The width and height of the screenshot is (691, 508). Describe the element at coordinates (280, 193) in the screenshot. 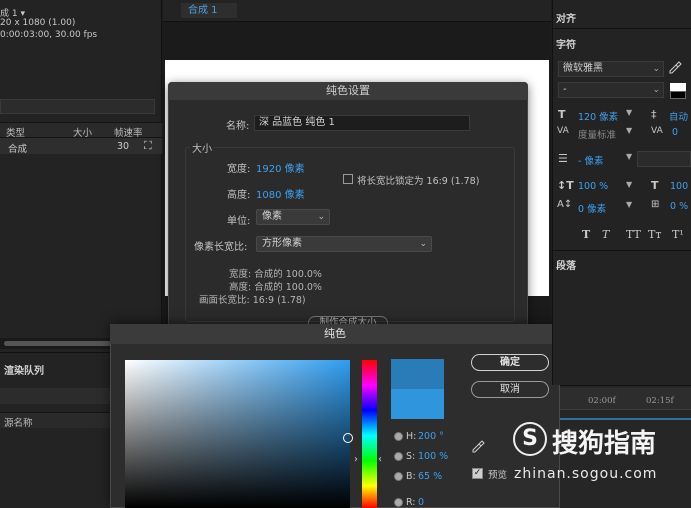

I see `height-value: 1080 像素` at that location.